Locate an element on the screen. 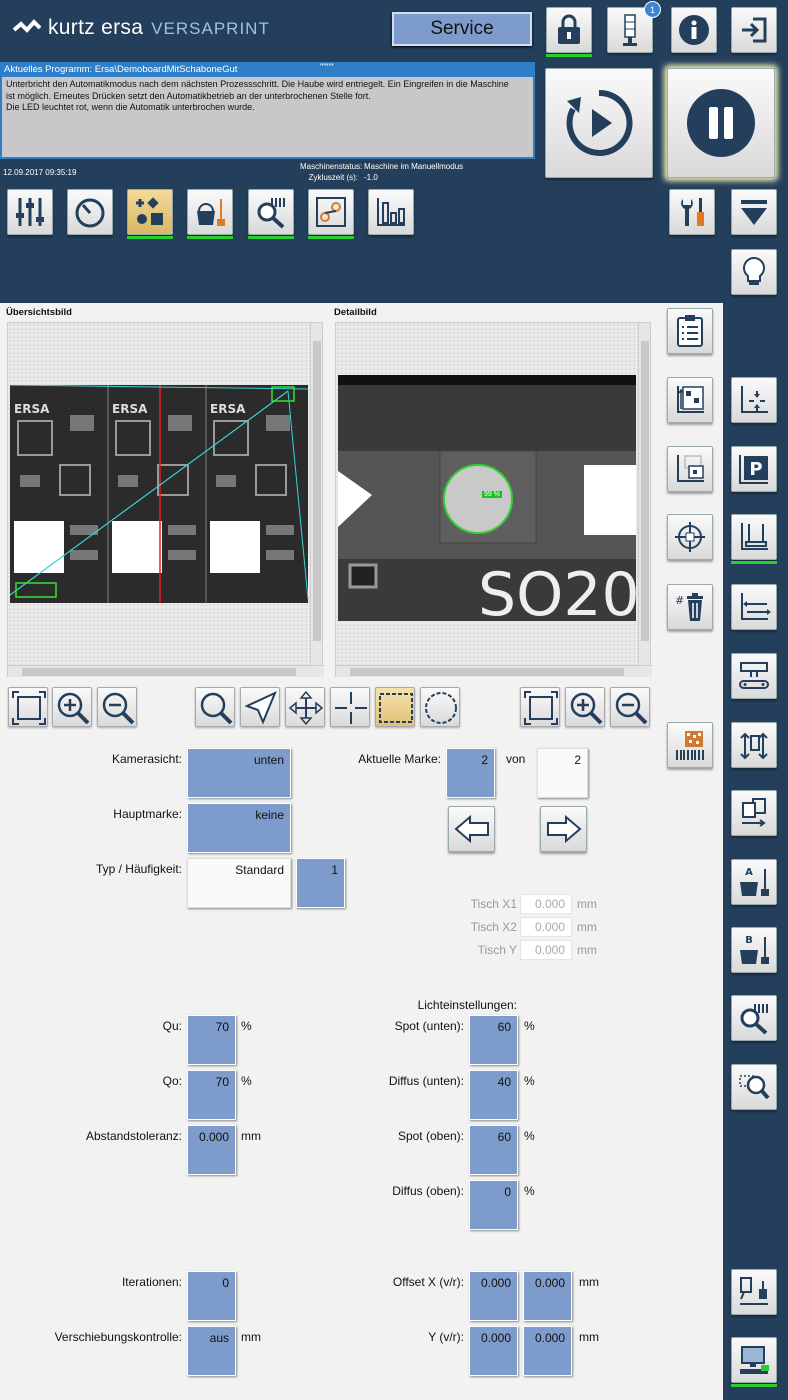 The height and width of the screenshot is (1400, 788). camera-view-field: unten is located at coordinates (239, 773).